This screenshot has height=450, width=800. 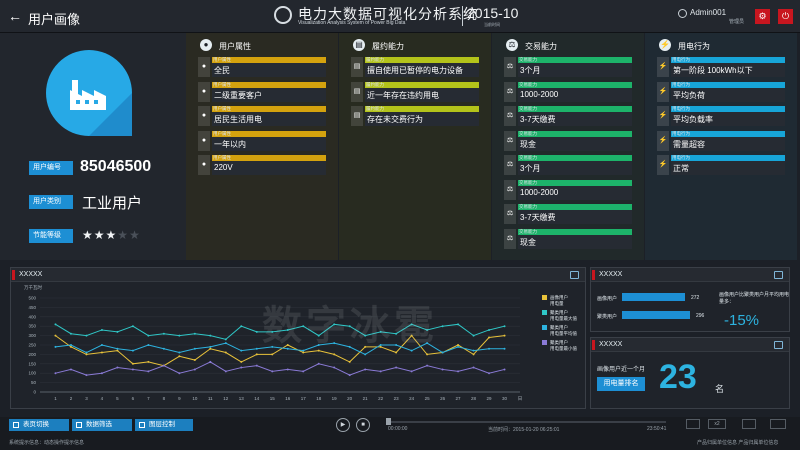 What do you see at coordinates (88, 235) in the screenshot?
I see `star-filled-icon: ★` at bounding box center [88, 235].